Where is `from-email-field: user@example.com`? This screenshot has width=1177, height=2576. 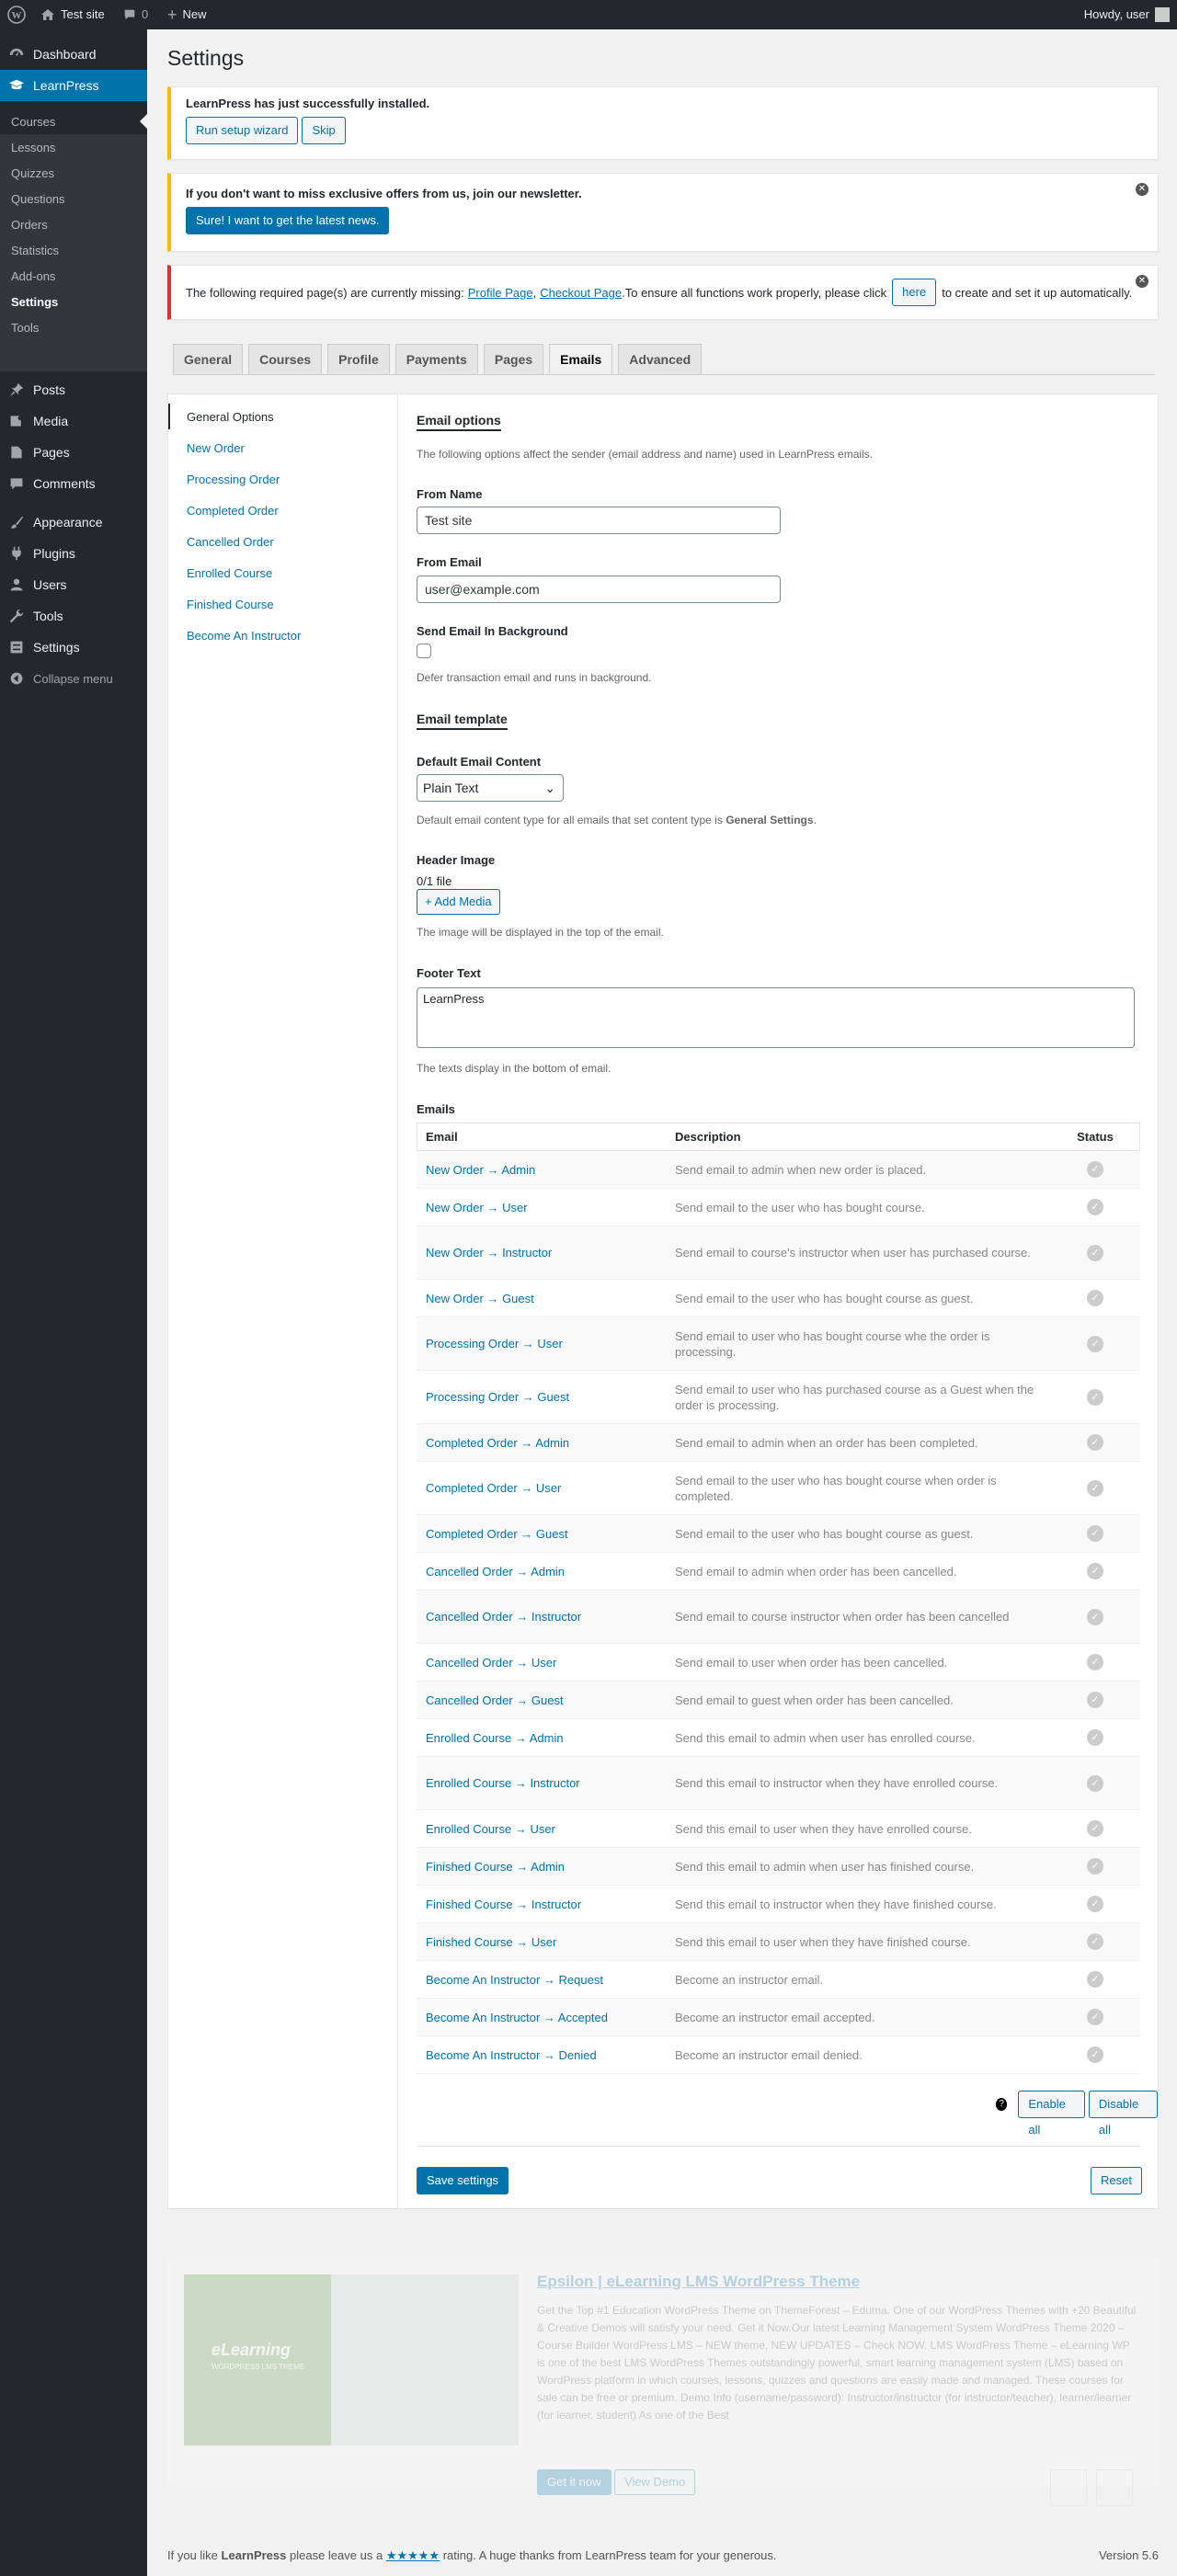 from-email-field: user@example.com is located at coordinates (599, 589).